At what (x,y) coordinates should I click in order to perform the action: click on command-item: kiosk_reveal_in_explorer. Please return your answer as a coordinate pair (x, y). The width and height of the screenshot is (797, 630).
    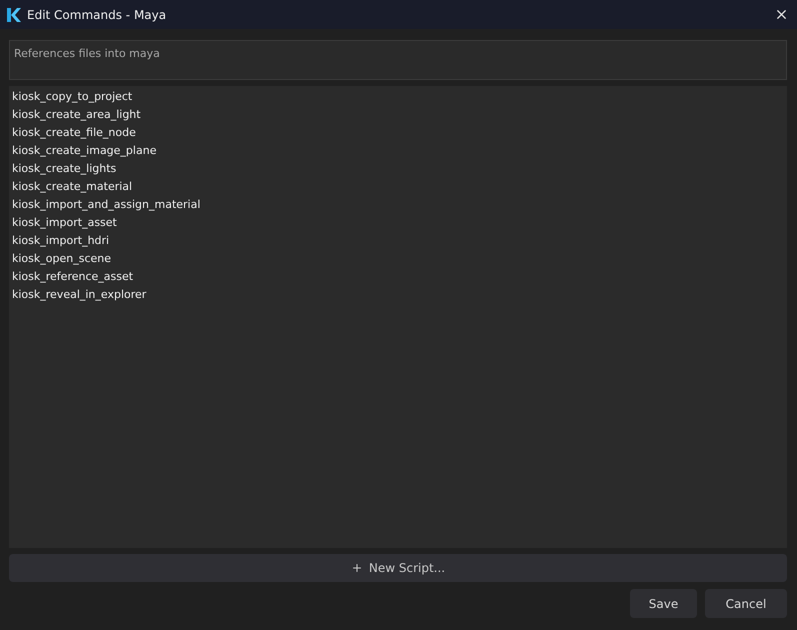
    Looking at the image, I should click on (79, 295).